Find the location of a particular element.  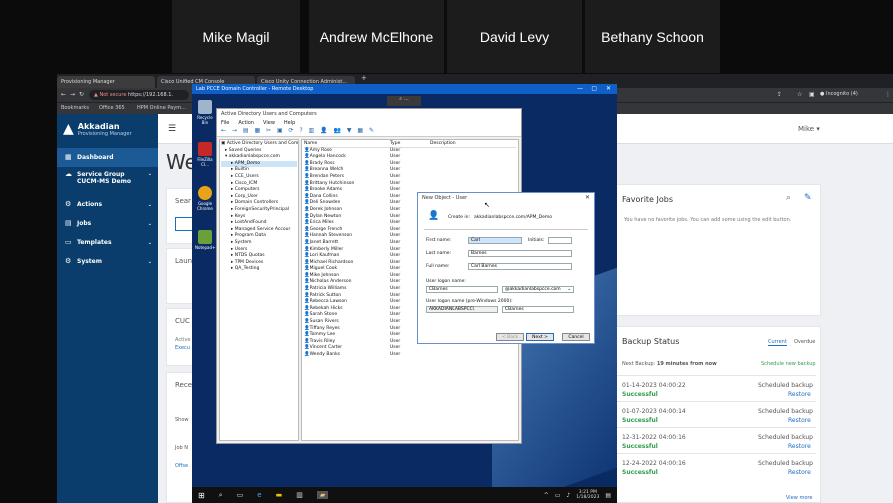

sidebar-item-jobs: ▤ Jobs ⌄ is located at coordinates (107, 223).